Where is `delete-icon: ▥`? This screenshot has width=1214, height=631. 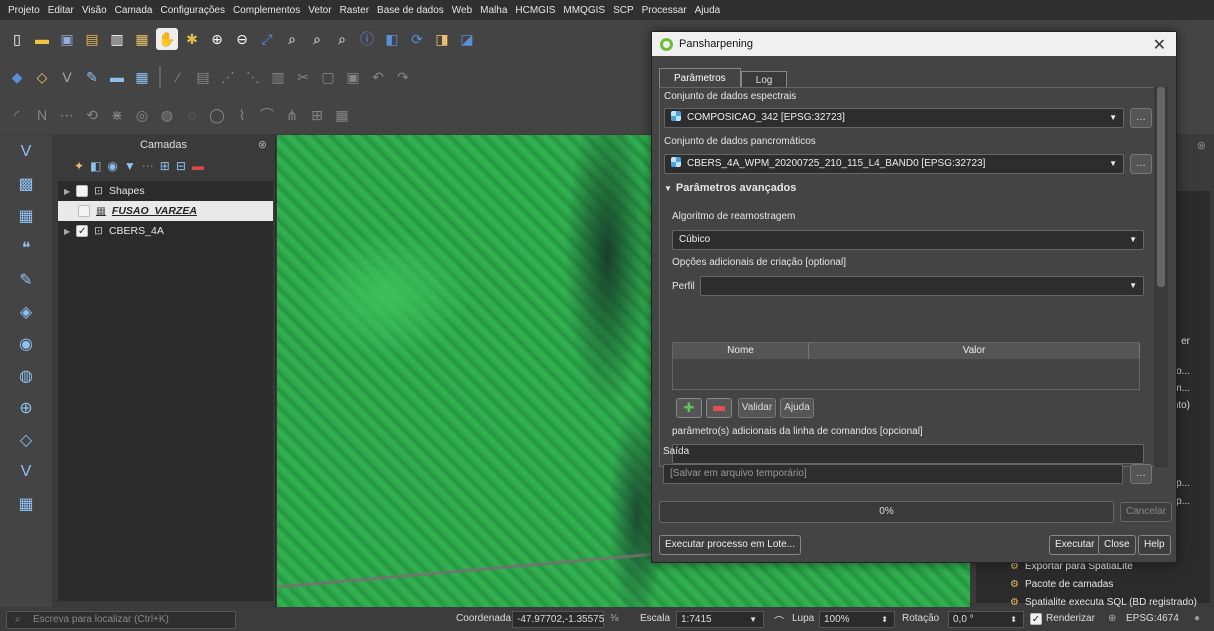
delete-icon: ▥ is located at coordinates (278, 77).